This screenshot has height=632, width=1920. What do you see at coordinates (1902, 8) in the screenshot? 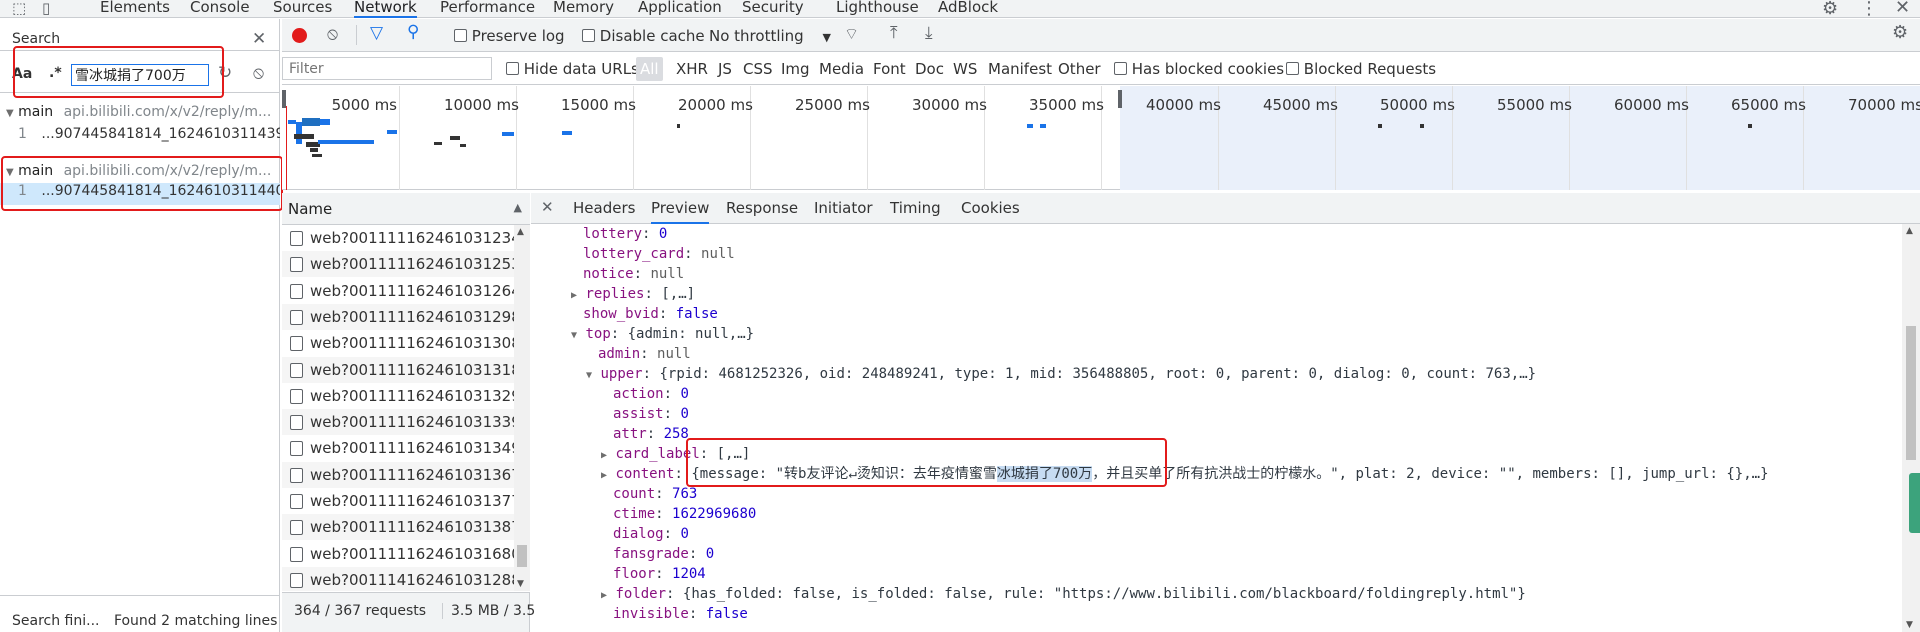
I see `close-icon: ✕` at bounding box center [1902, 8].